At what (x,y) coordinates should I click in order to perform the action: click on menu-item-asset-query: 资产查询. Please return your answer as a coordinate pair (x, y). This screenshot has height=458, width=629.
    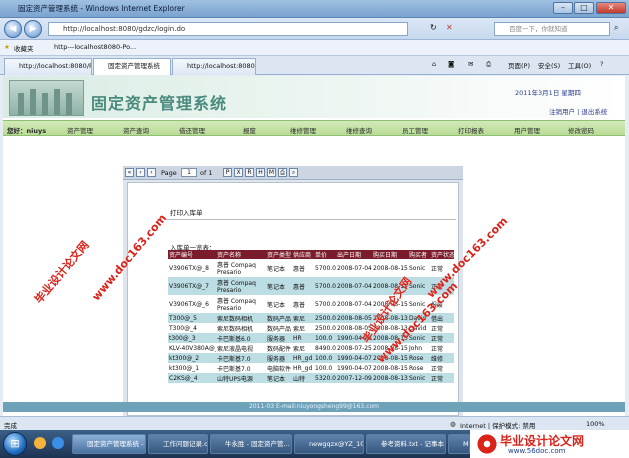
    Looking at the image, I should click on (136, 130).